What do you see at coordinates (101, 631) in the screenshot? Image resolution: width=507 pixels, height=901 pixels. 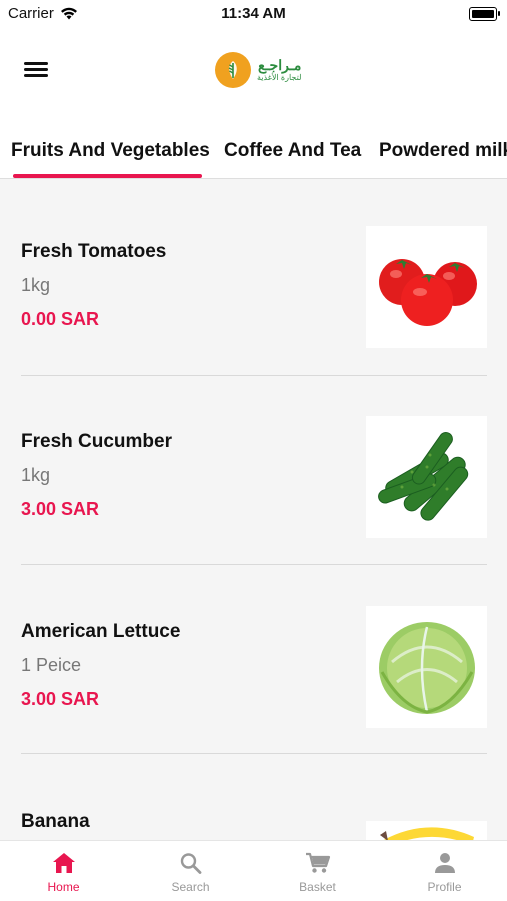 I see `product-name: American Lettuce` at bounding box center [101, 631].